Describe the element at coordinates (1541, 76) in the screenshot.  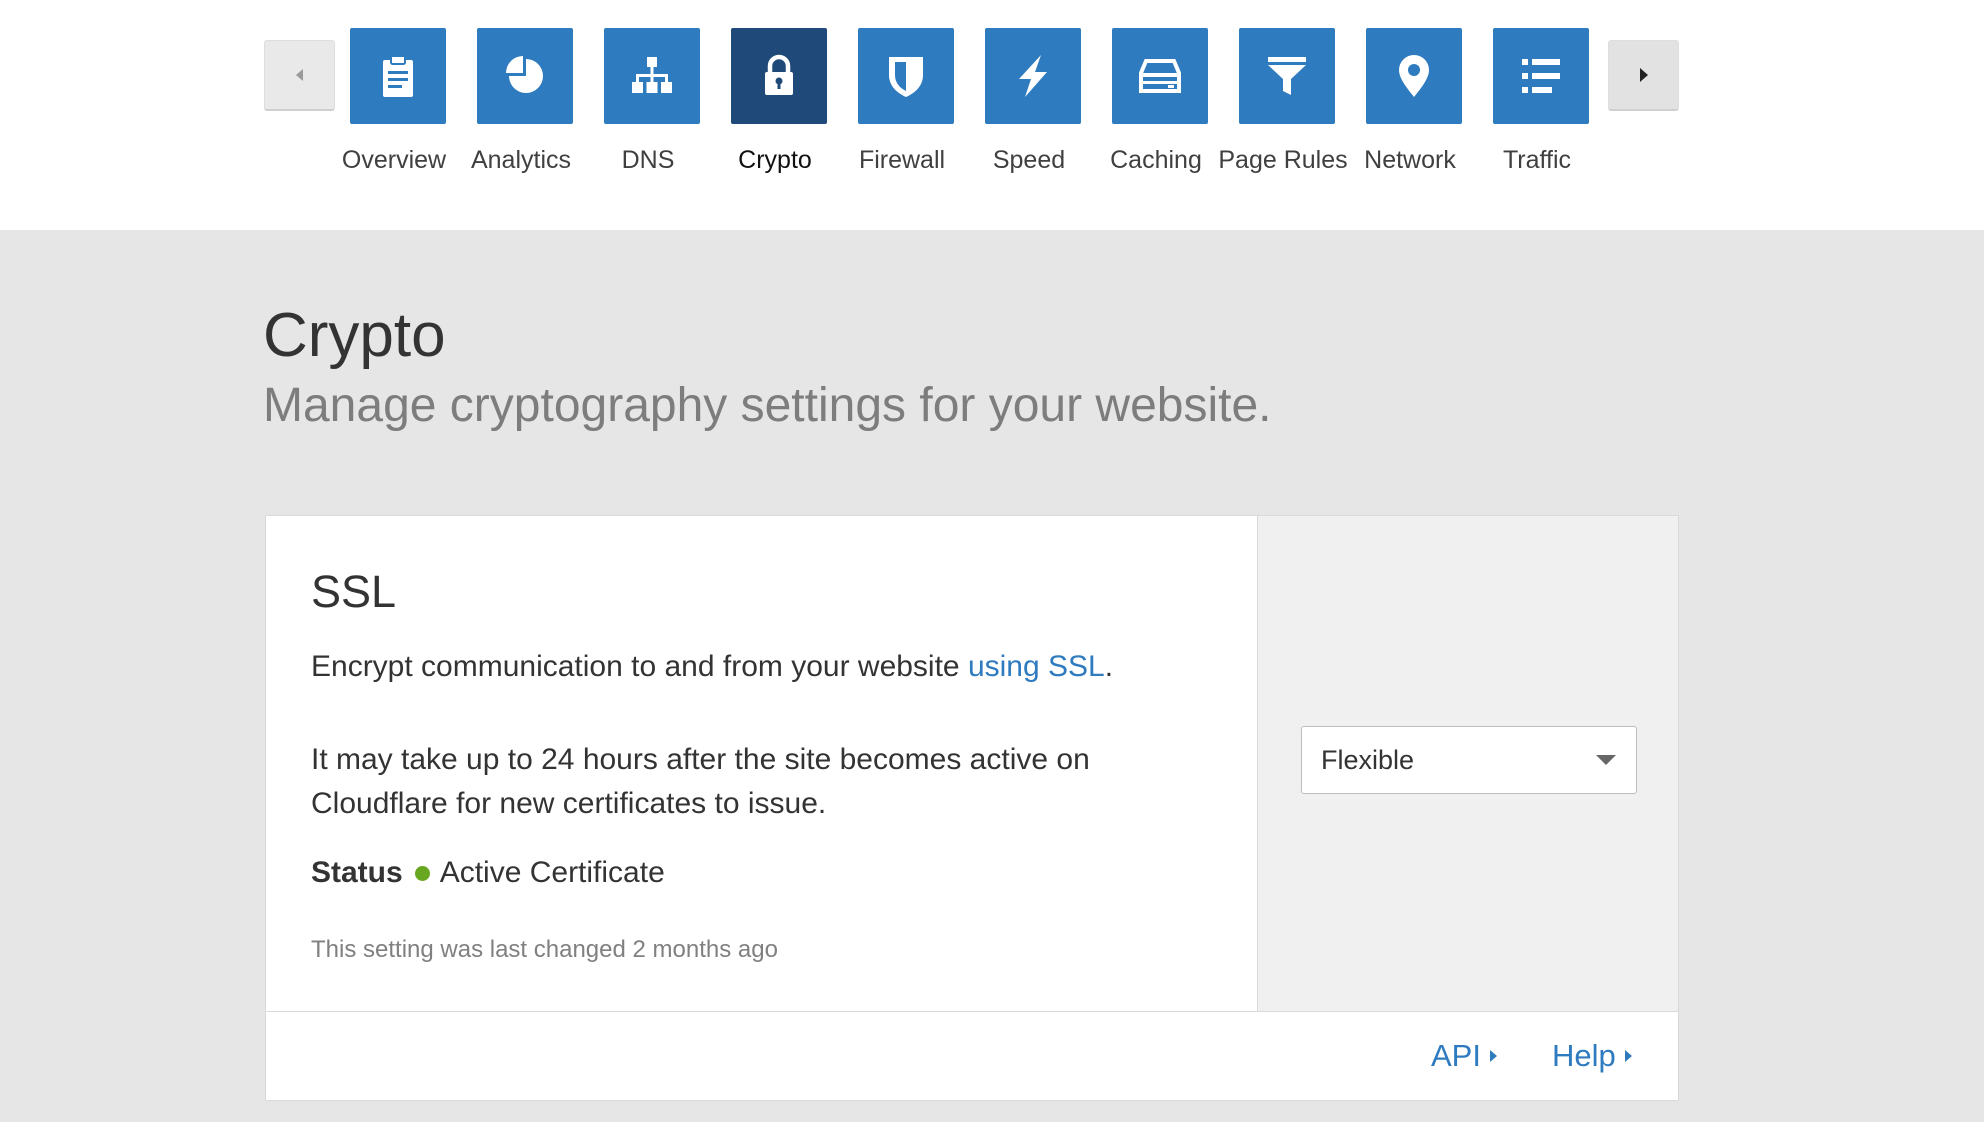
I see `list-icon` at that location.